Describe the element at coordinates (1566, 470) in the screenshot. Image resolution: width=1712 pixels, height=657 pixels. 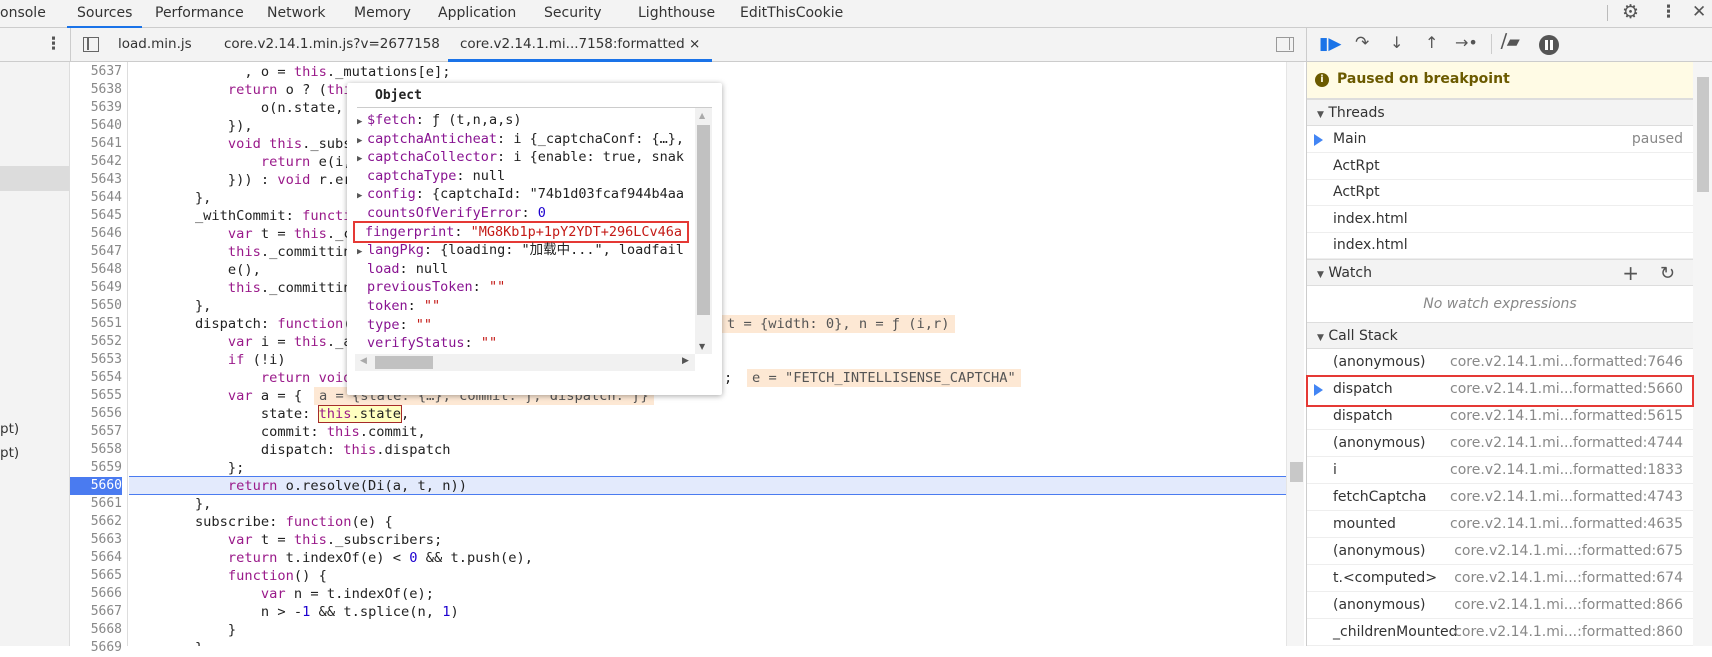
I see `frame-location: core.v2.14.1.mi...formatted:1833` at that location.